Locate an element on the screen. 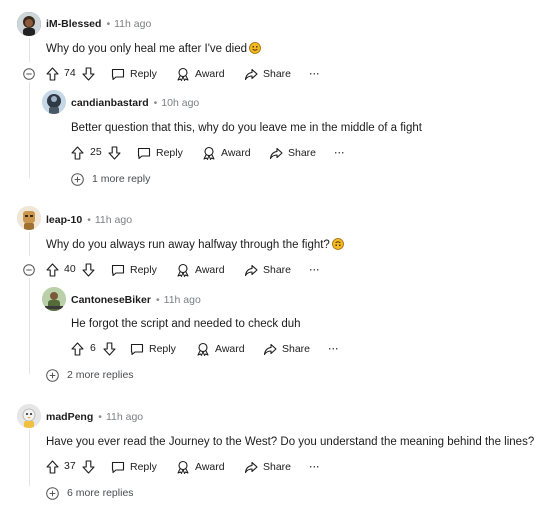  comment-text: Why do you only heal me after I've died is located at coordinates (153, 49).